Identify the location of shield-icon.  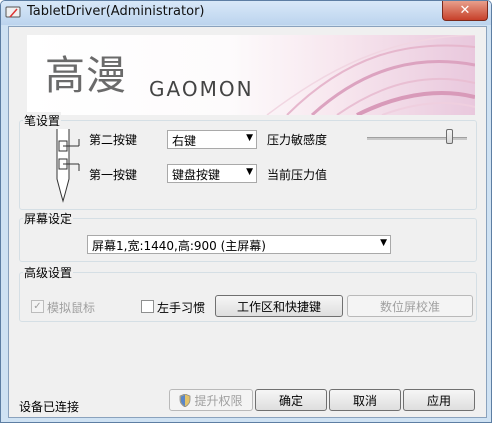
(185, 400).